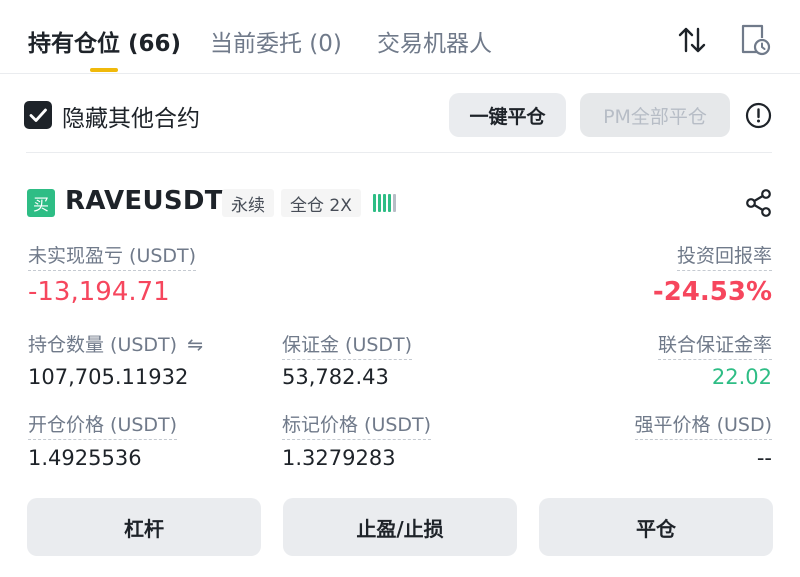  I want to click on position-size-label-text: 持仓数量 (USDT), so click(103, 345).